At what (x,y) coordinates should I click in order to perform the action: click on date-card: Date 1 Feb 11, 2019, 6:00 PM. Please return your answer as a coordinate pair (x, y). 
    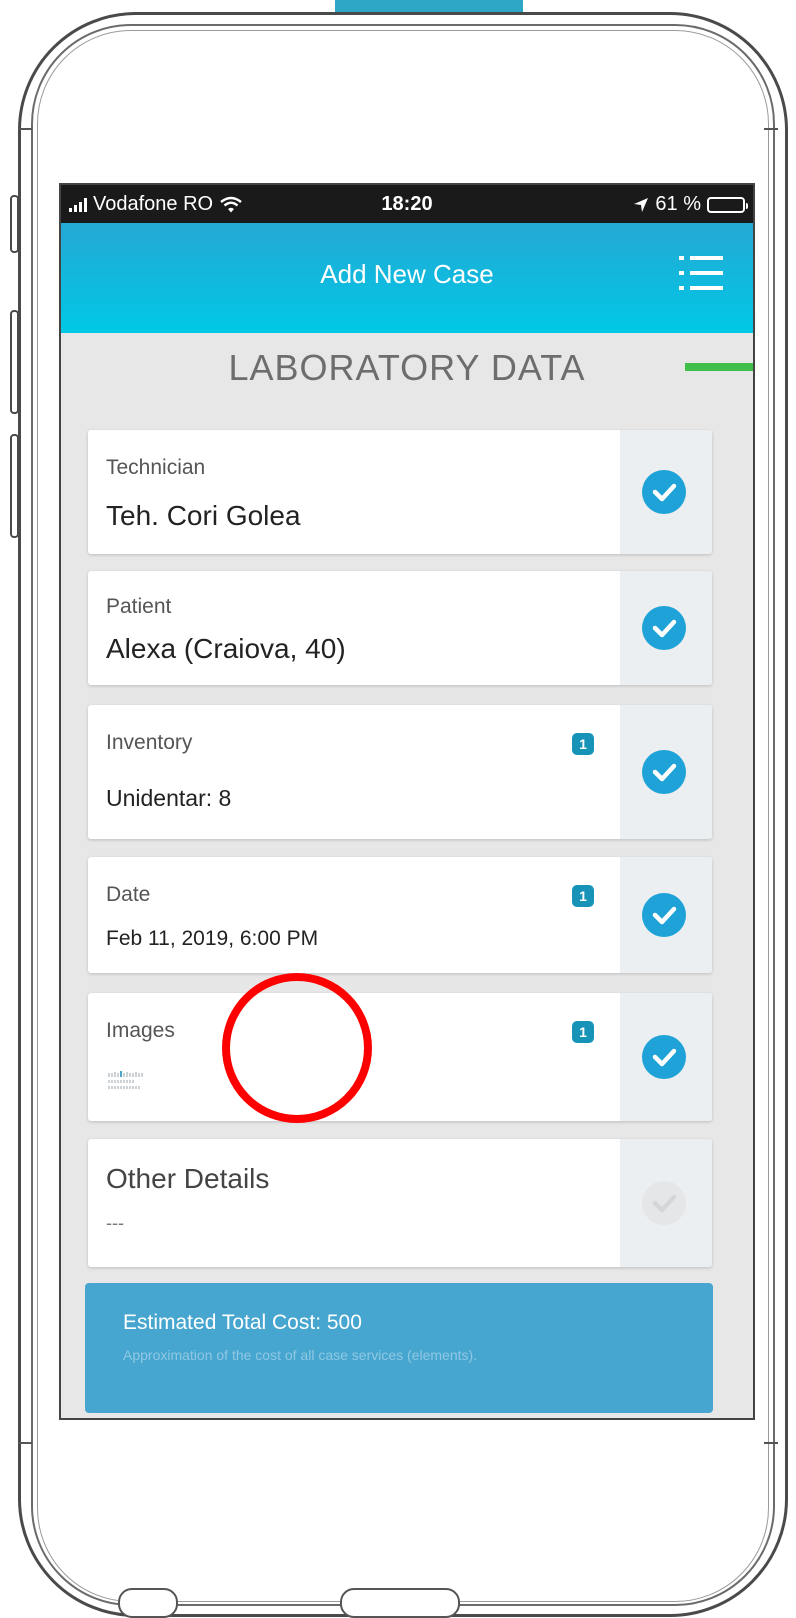
    Looking at the image, I should click on (400, 915).